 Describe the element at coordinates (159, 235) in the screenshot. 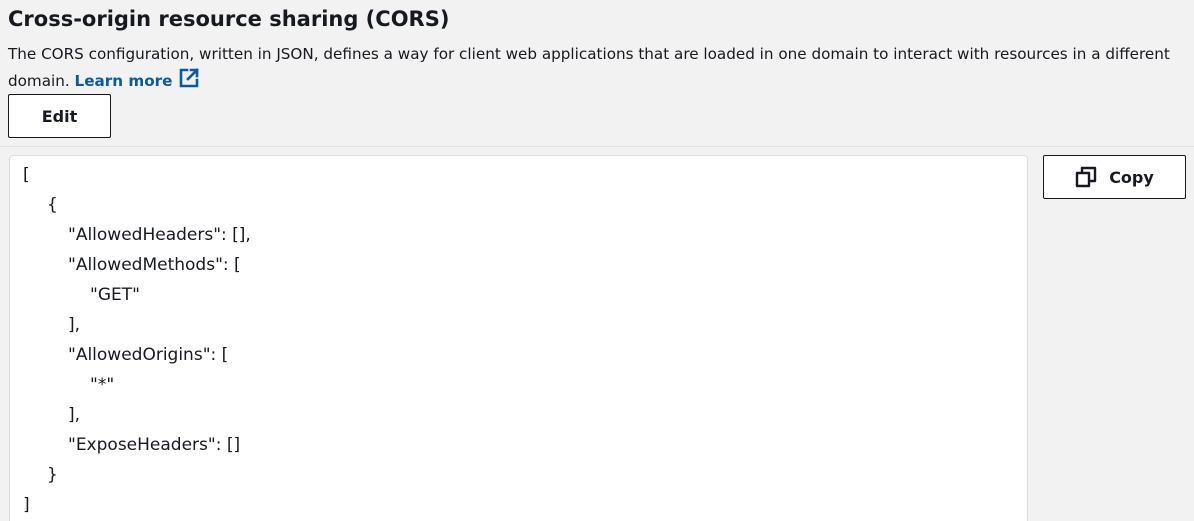

I see `code-line: "AllowedHeaders": [],` at that location.